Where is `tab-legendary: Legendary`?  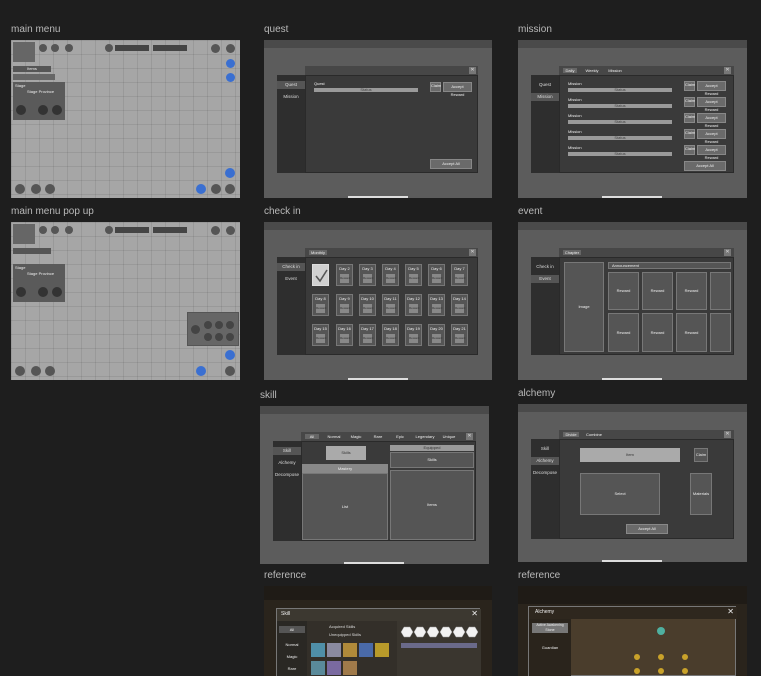 tab-legendary: Legendary is located at coordinates (425, 436).